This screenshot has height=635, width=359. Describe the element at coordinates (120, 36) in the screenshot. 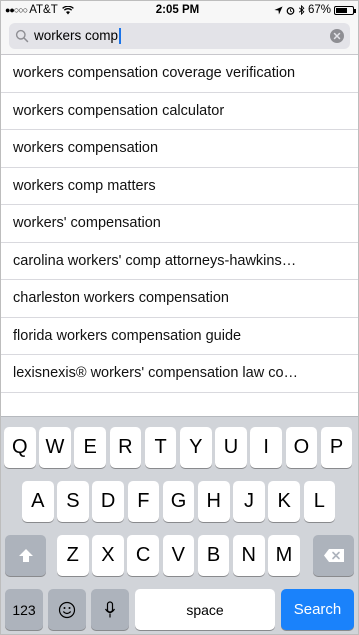

I see `text-cursor` at that location.